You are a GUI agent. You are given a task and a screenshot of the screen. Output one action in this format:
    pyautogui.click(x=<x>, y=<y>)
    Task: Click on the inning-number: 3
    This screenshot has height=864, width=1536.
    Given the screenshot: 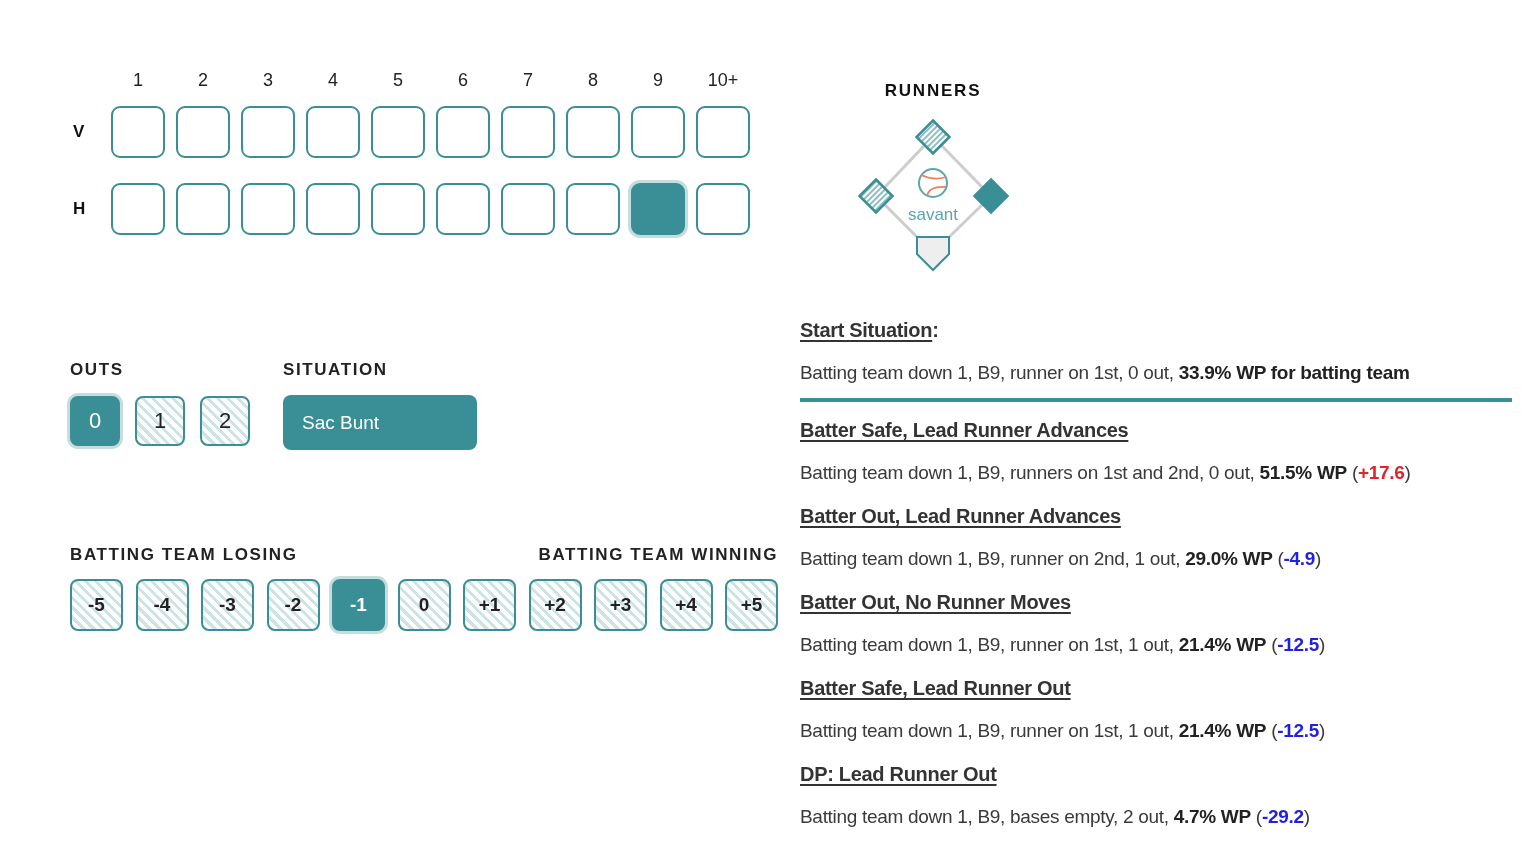 What is the action you would take?
    pyautogui.click(x=268, y=80)
    